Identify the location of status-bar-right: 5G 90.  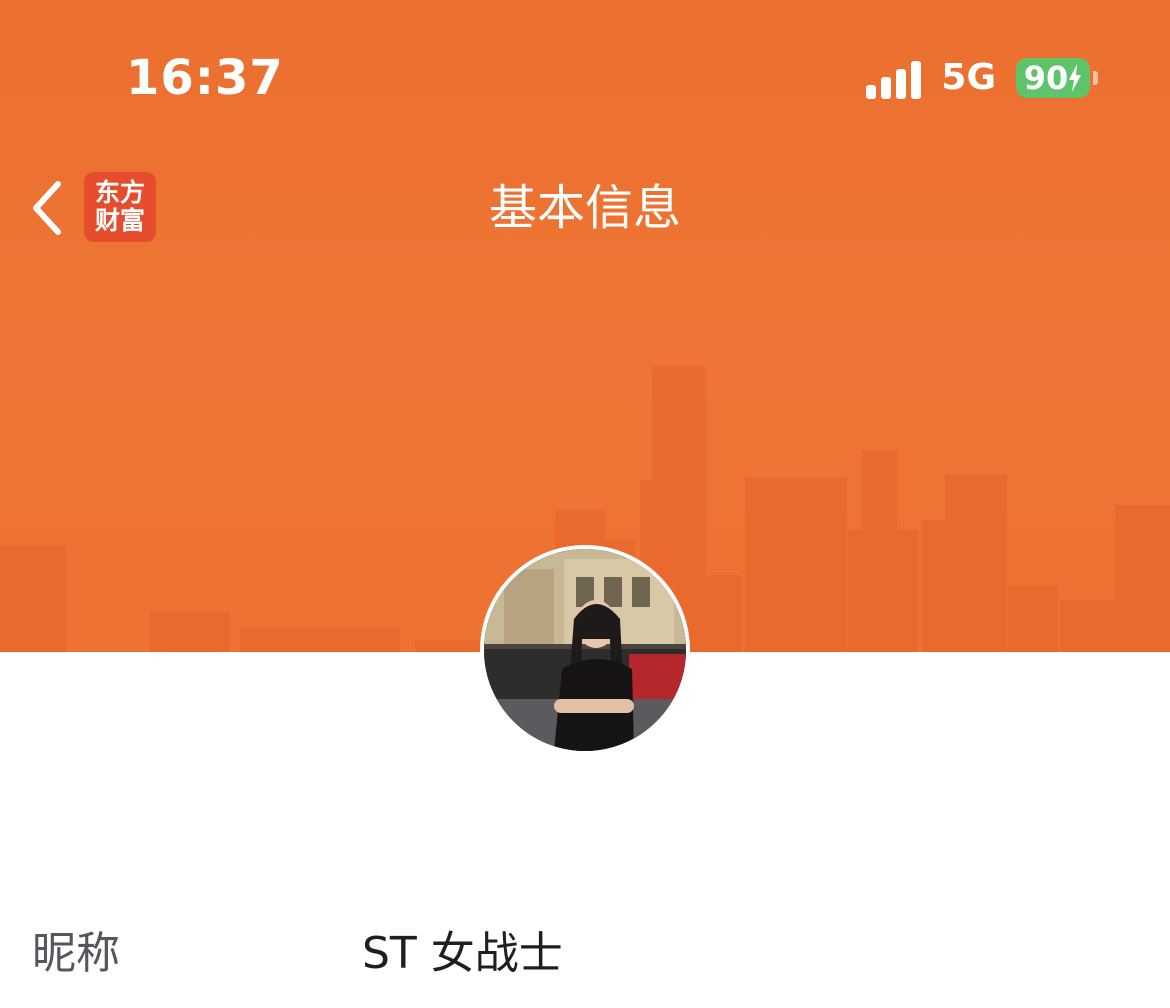
(982, 78).